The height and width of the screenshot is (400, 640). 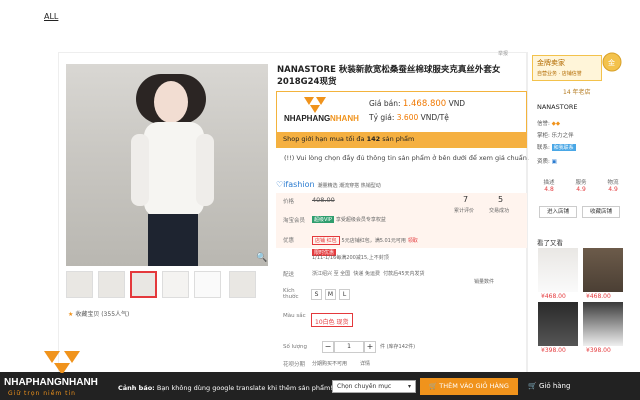 I want to click on vip-label: 淘宝会员, so click(x=294, y=221).